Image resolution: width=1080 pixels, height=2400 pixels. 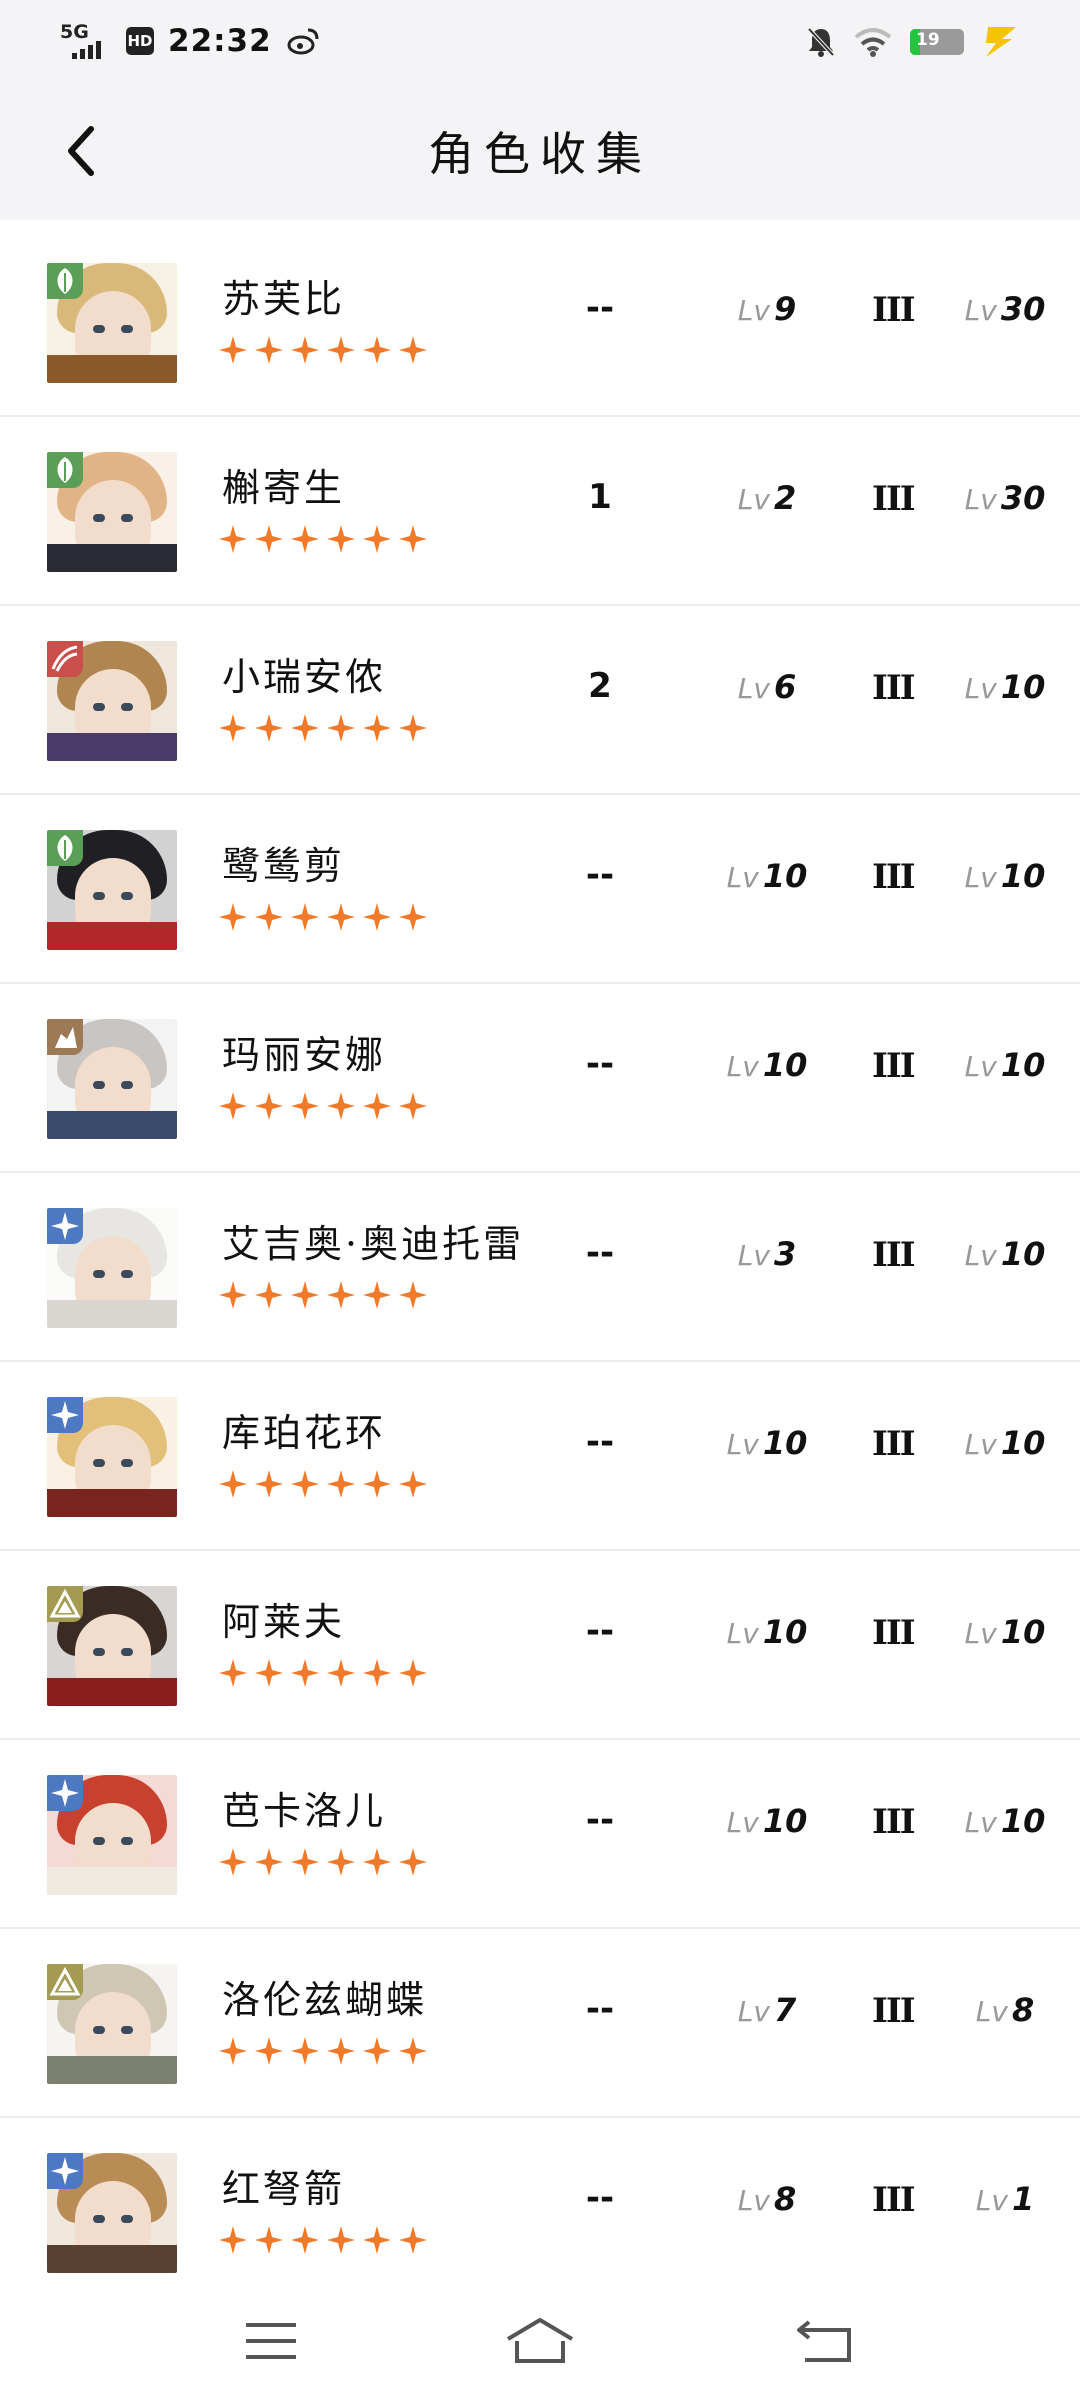 What do you see at coordinates (540, 700) in the screenshot?
I see `character-row: 小瑞安侬 2 Lv 6 III Lv 10` at bounding box center [540, 700].